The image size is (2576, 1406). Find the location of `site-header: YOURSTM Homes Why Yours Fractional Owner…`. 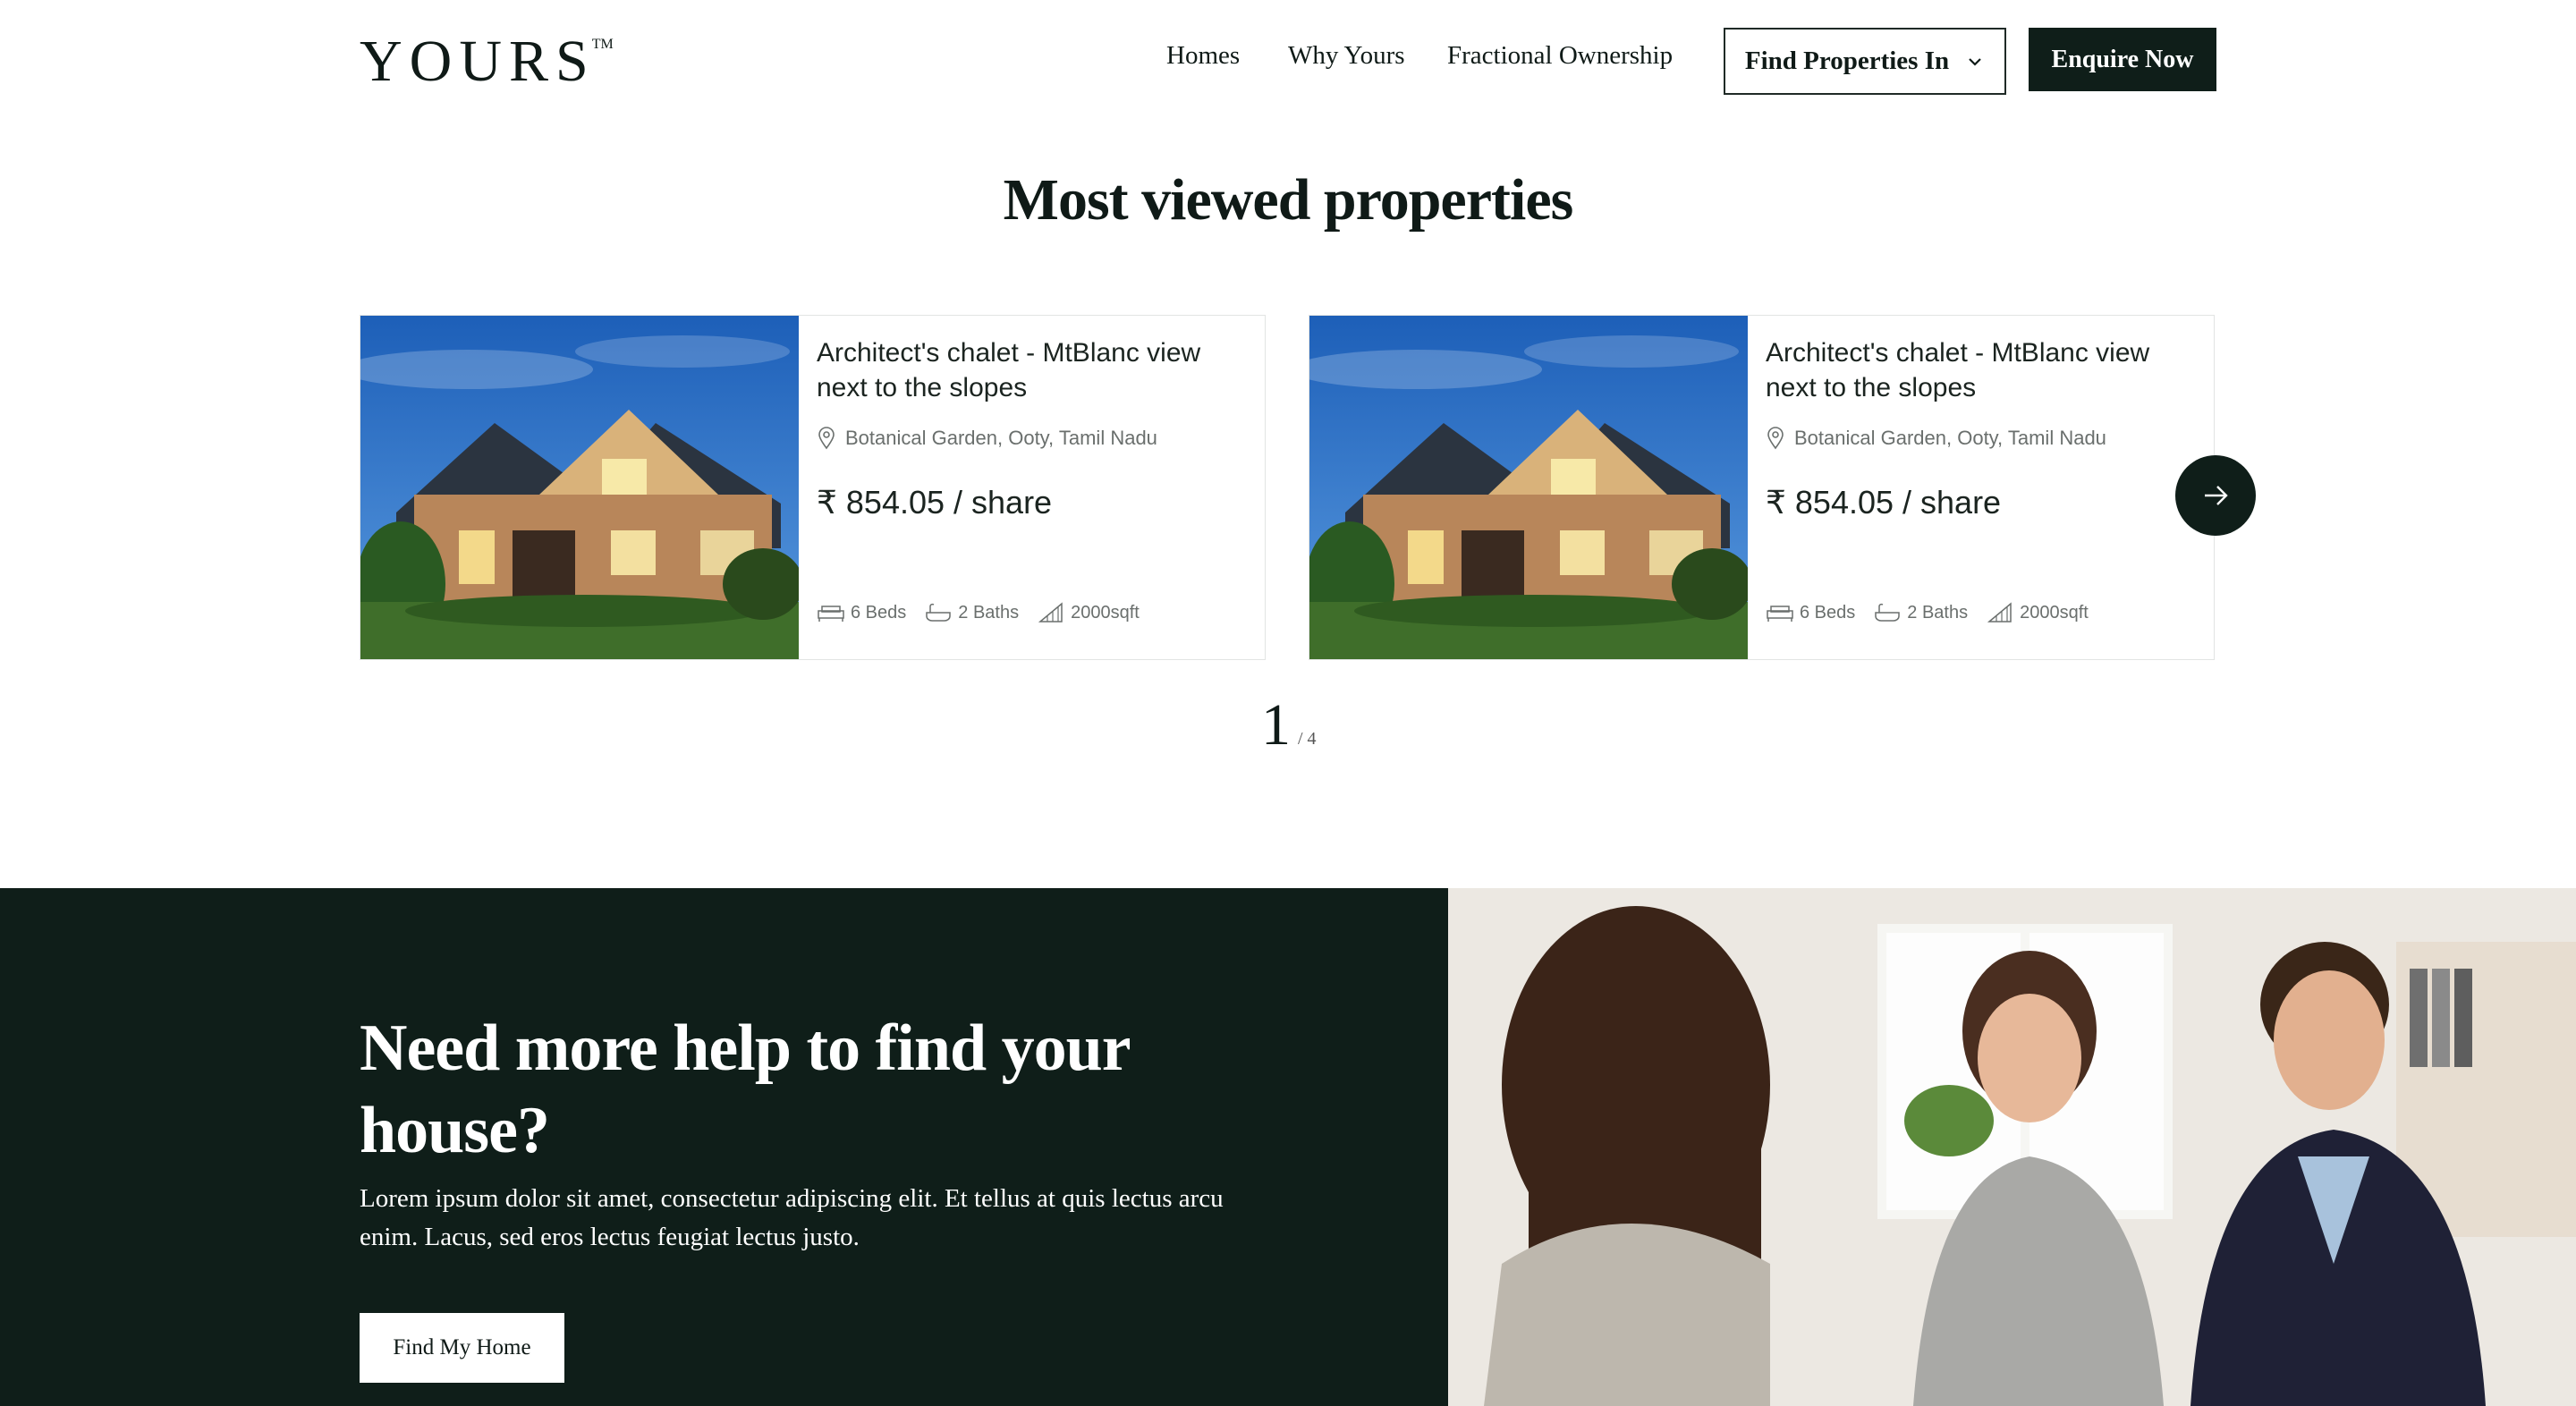

site-header: YOURSTM Homes Why Yours Fractional Owner… is located at coordinates (1288, 63).